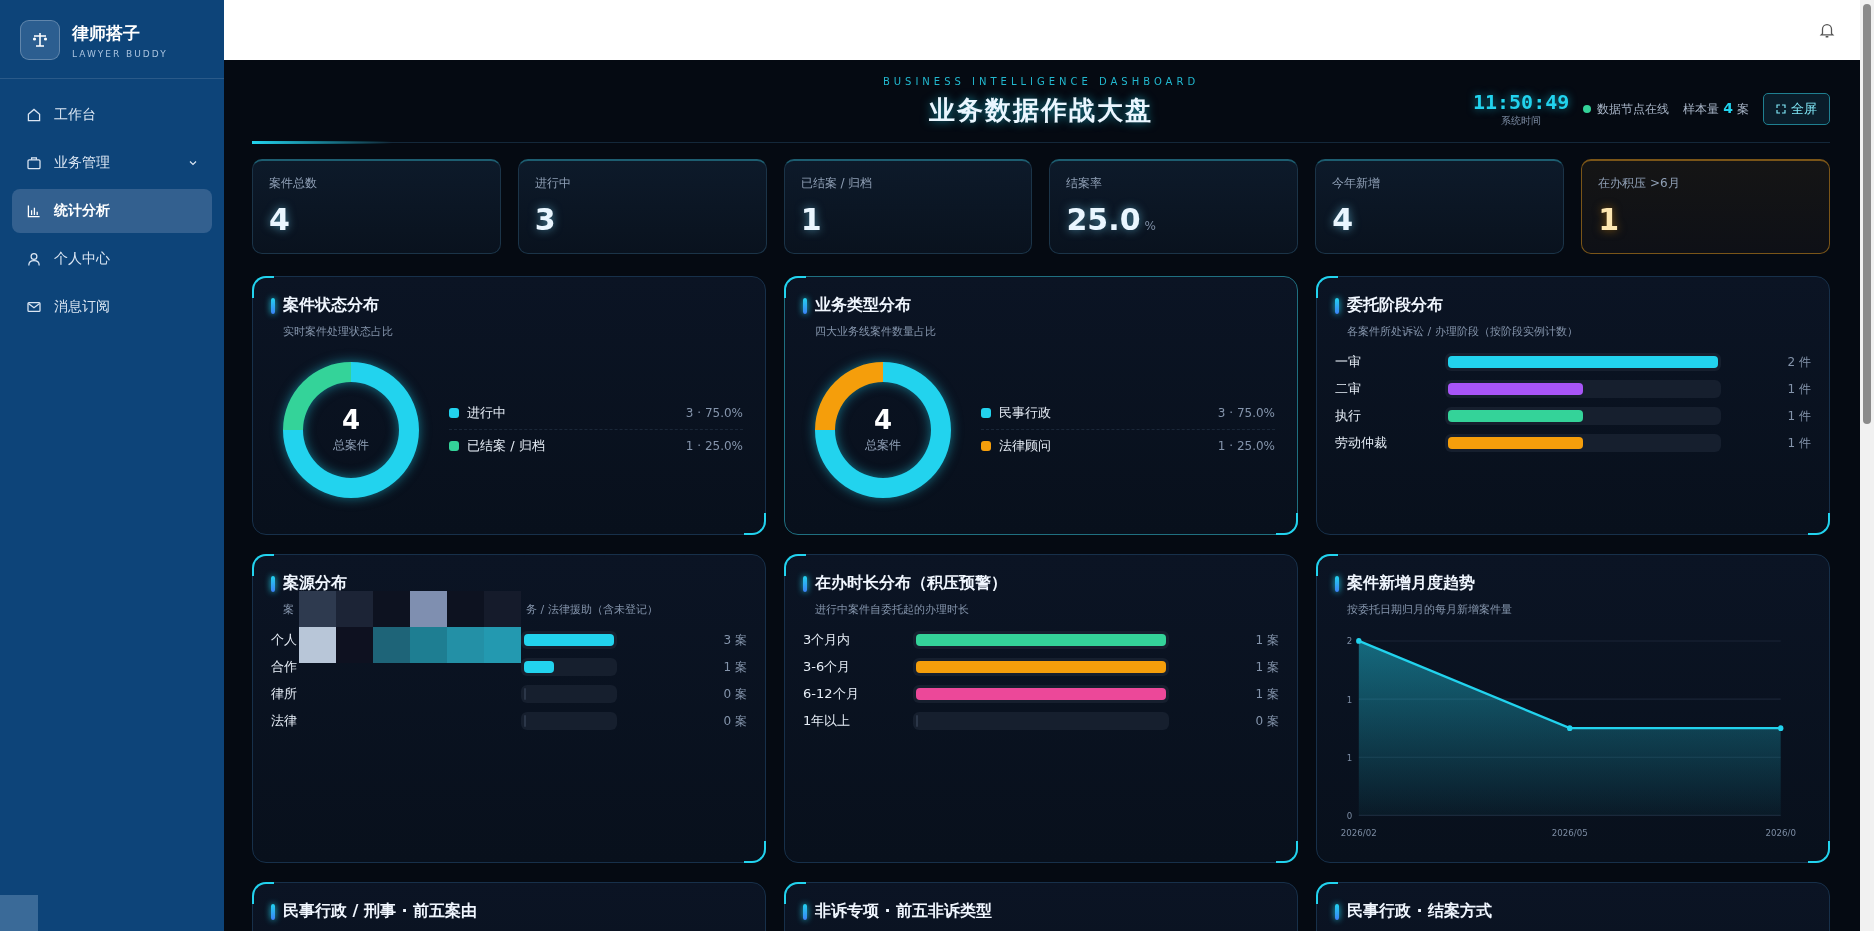 The height and width of the screenshot is (931, 1874). What do you see at coordinates (811, 219) in the screenshot?
I see `kpi-value: 1` at bounding box center [811, 219].